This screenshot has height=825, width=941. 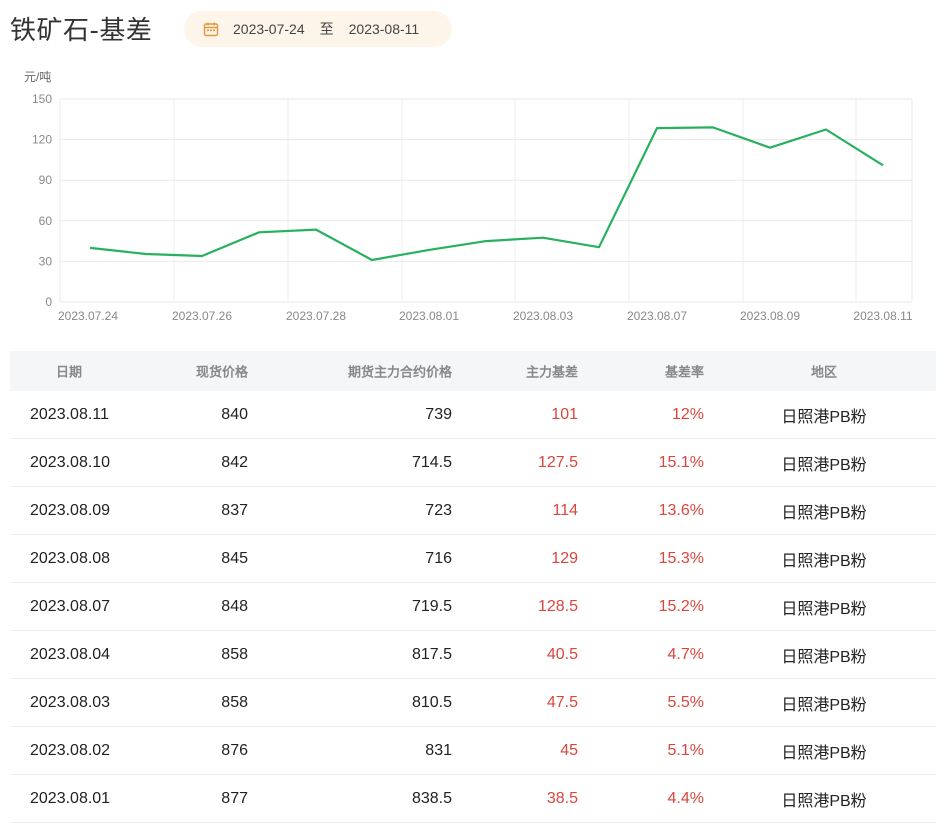 What do you see at coordinates (562, 702) in the screenshot?
I see `cell-basis: 47.5` at bounding box center [562, 702].